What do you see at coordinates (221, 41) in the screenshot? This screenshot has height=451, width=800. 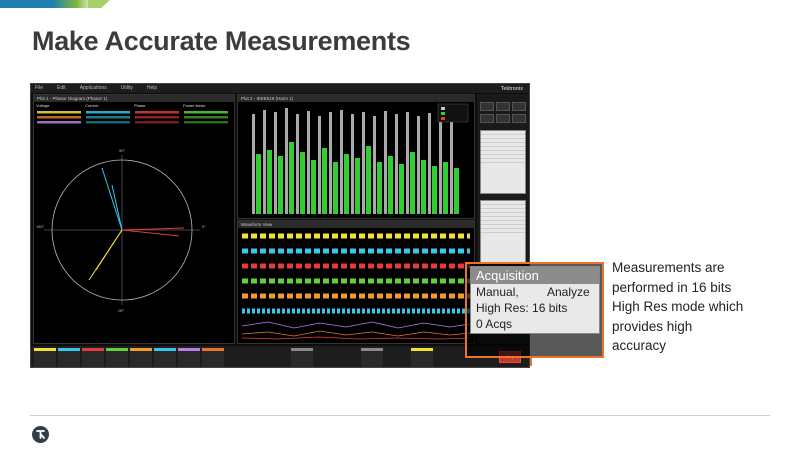 I see `slide-title: Make Accurate Measurements` at bounding box center [221, 41].